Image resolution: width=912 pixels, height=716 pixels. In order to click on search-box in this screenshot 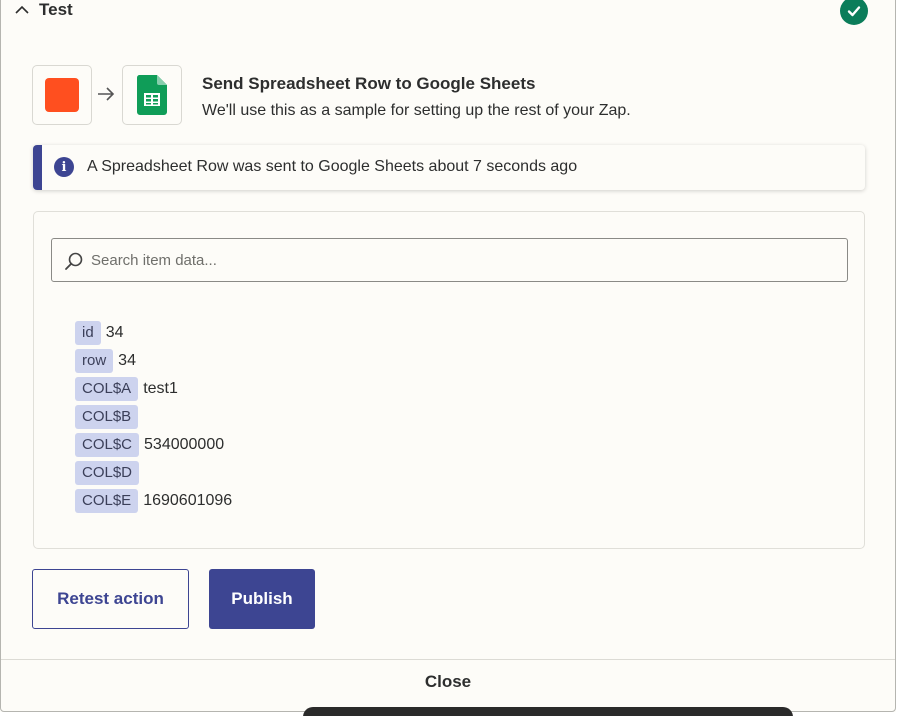, I will do `click(449, 260)`.